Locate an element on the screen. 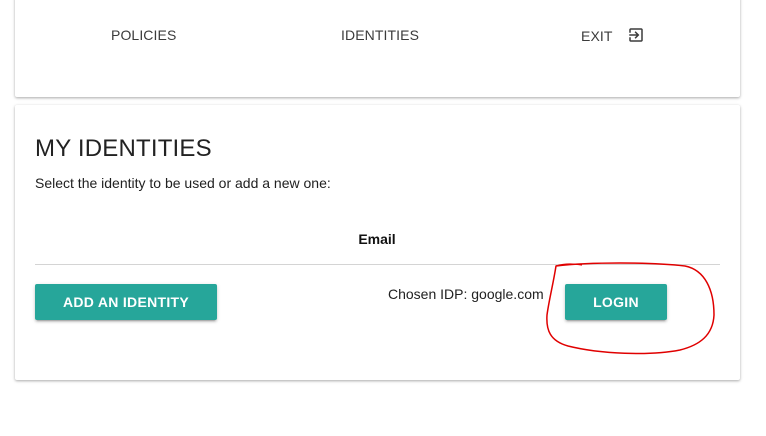 Image resolution: width=766 pixels, height=436 pixels. column-header-email: Email is located at coordinates (377, 239).